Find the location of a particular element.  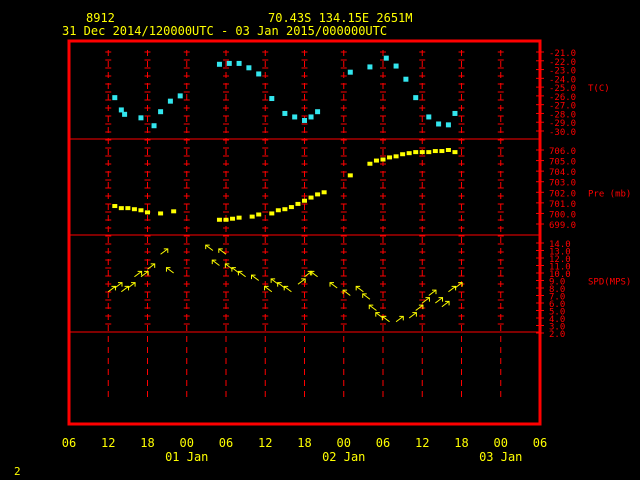

station-location: 70.43S 134.15E 2651M is located at coordinates (340, 18).